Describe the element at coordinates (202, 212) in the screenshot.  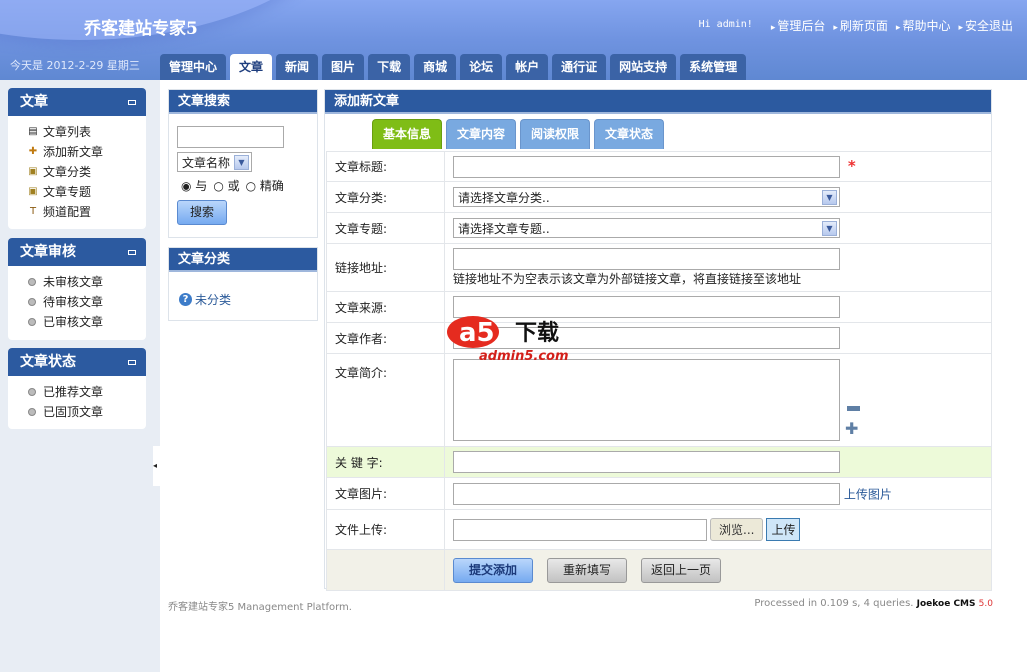
I see `search-button: 搜索` at that location.